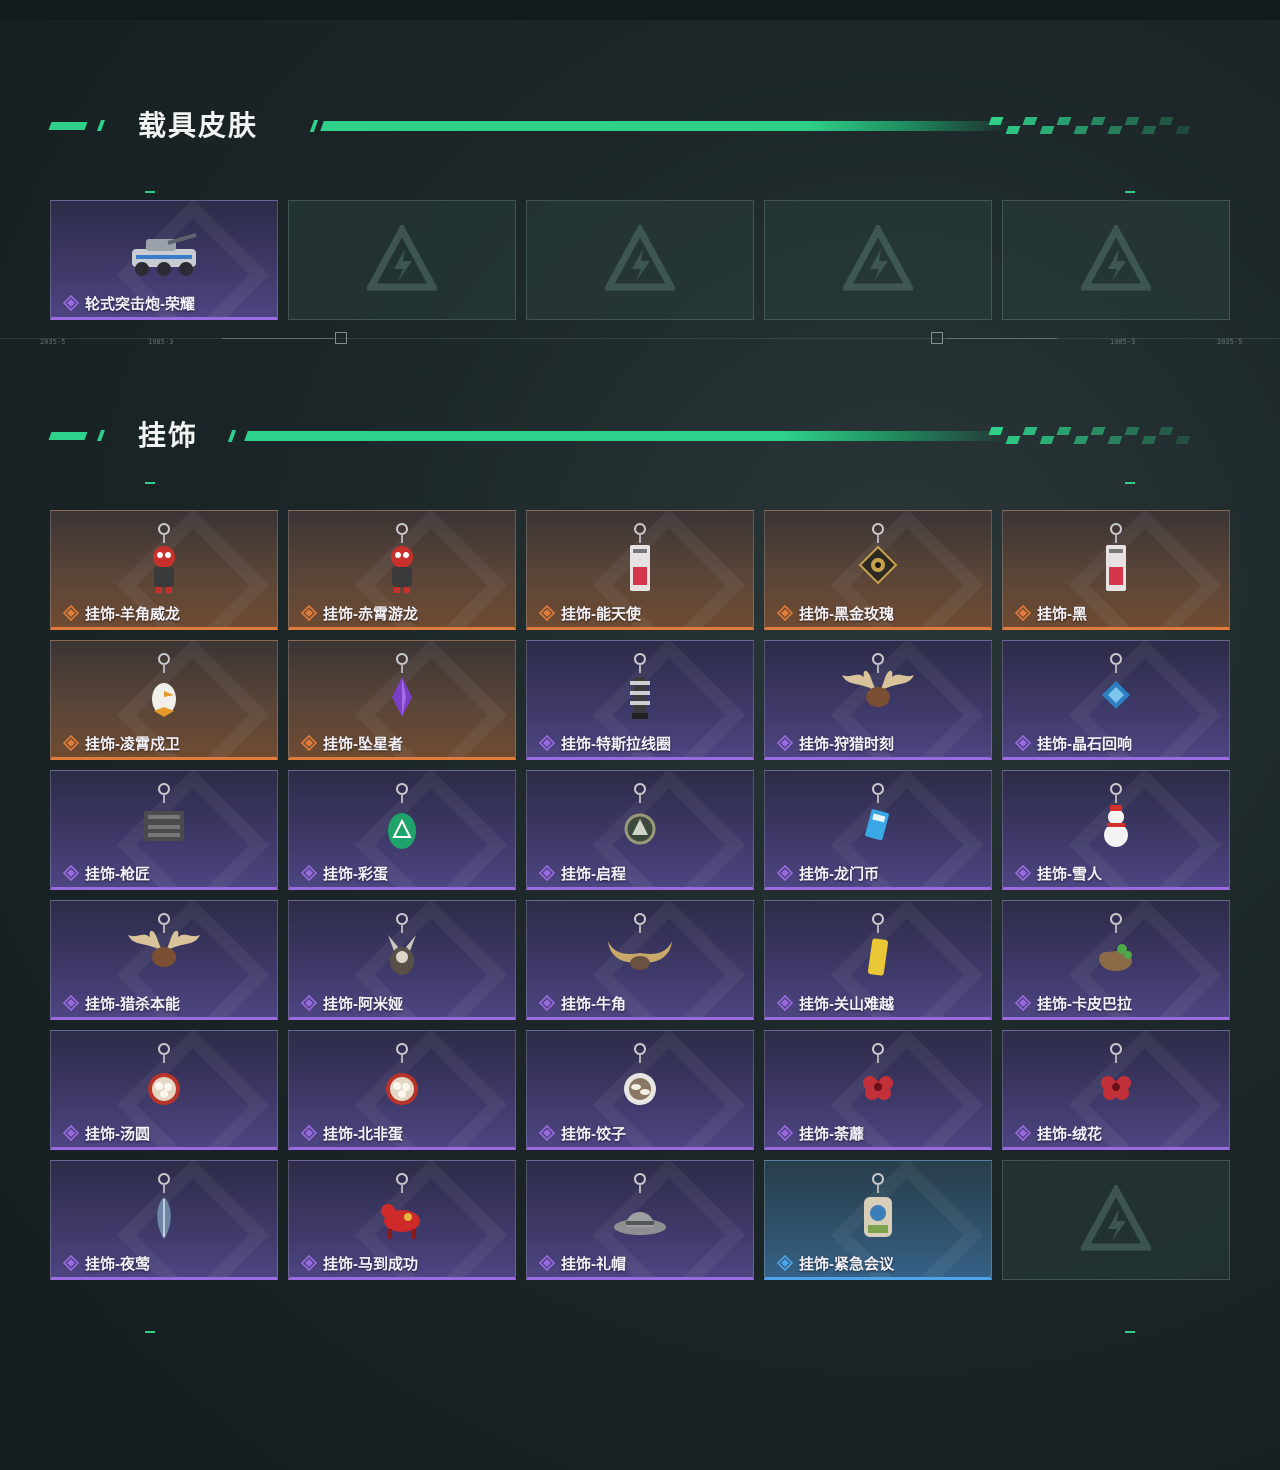 Image resolution: width=1280 pixels, height=1470 pixels. I want to click on item-label: 挂饰-凌霄戍卫, so click(121, 743).